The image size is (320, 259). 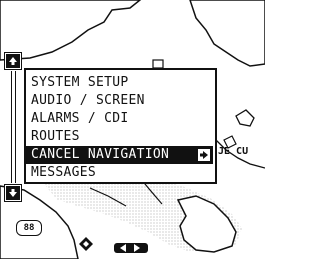 What do you see at coordinates (227, 33) in the screenshot?
I see `landmass-top-right` at bounding box center [227, 33].